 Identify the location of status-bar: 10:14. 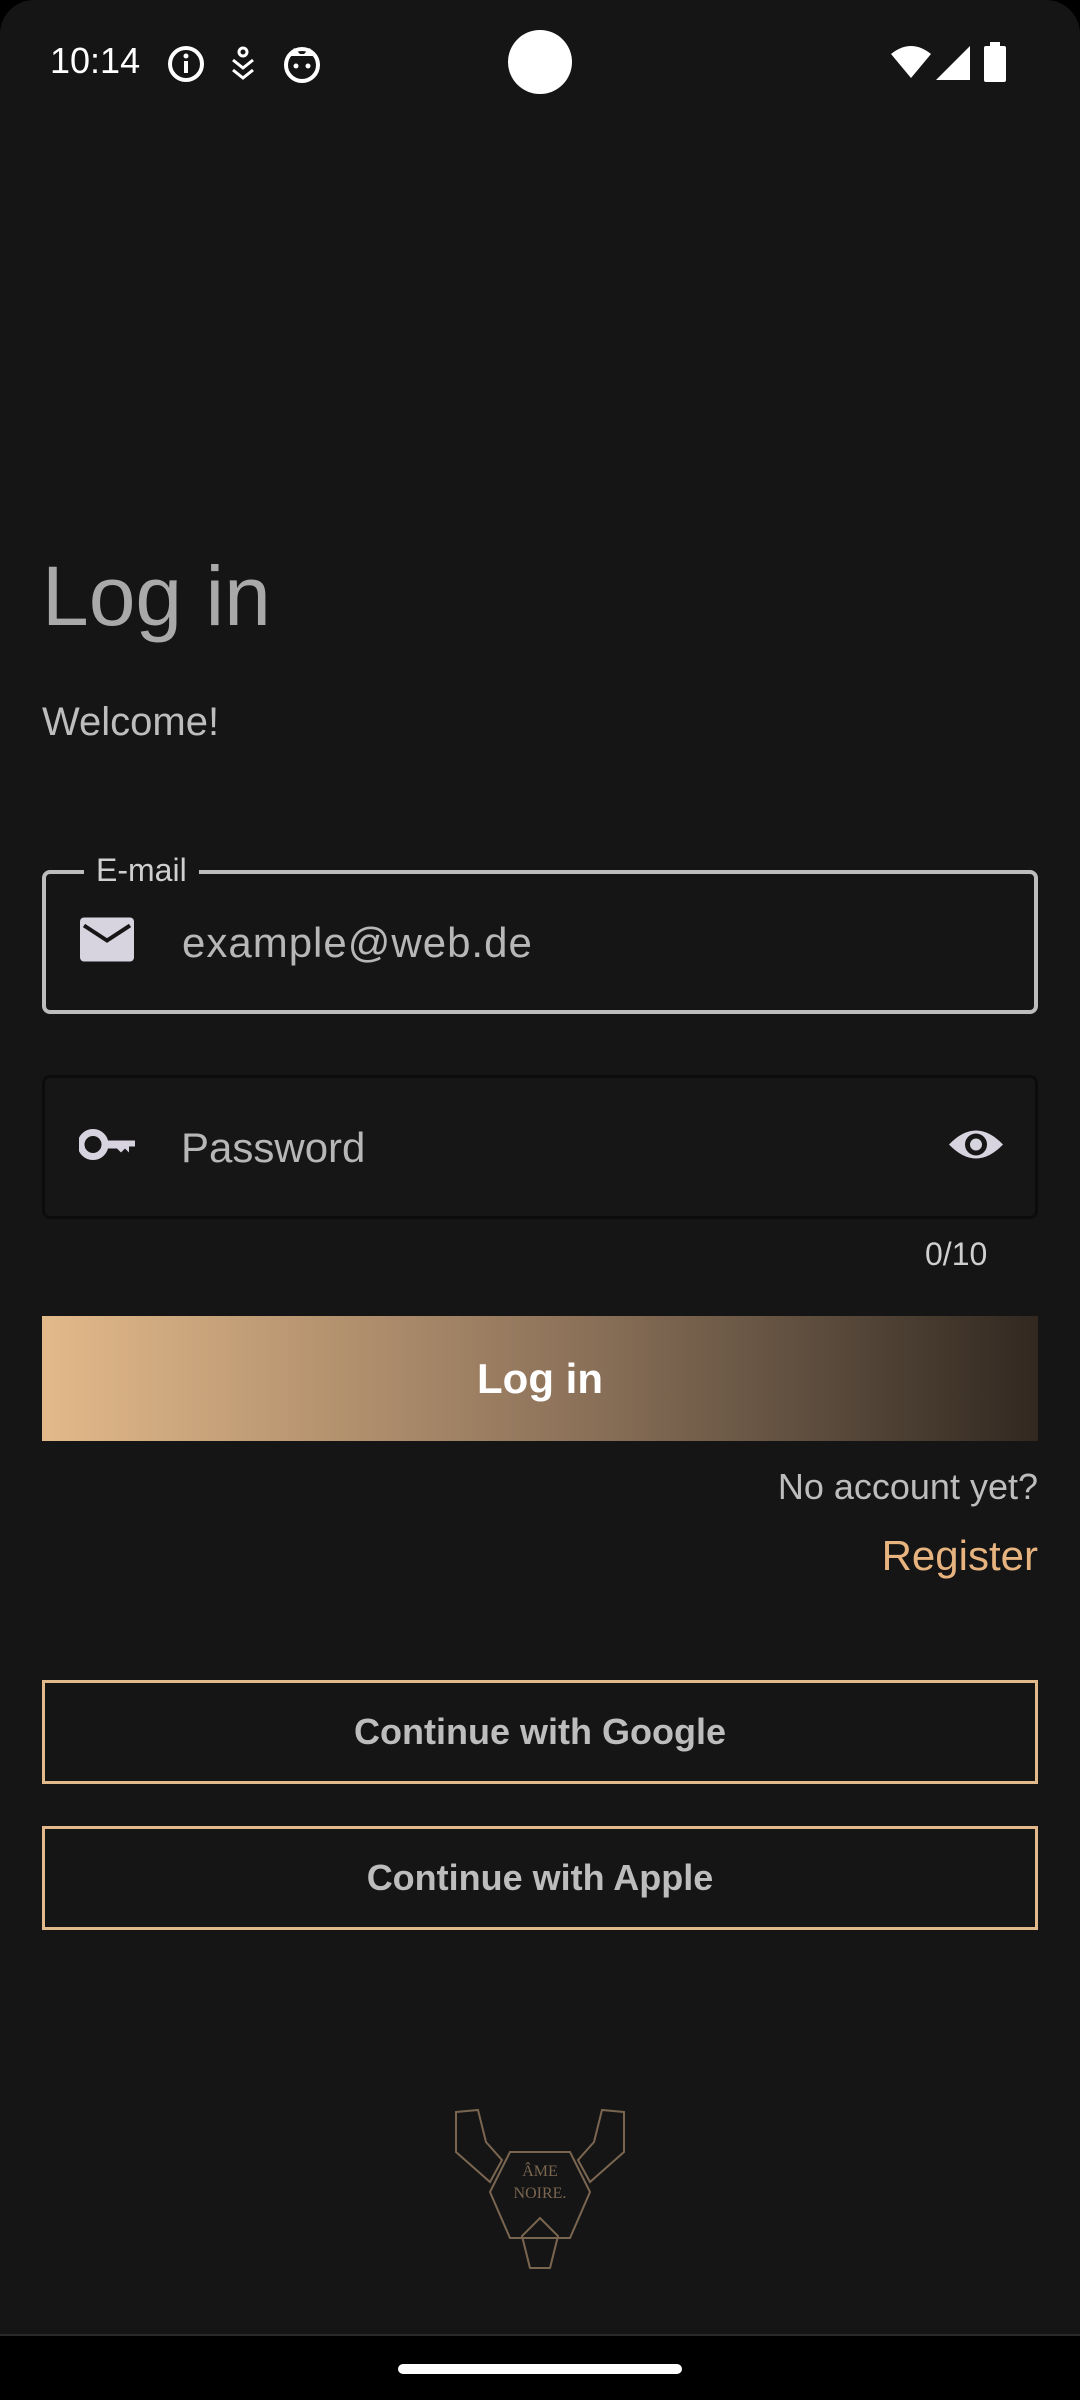
(540, 65).